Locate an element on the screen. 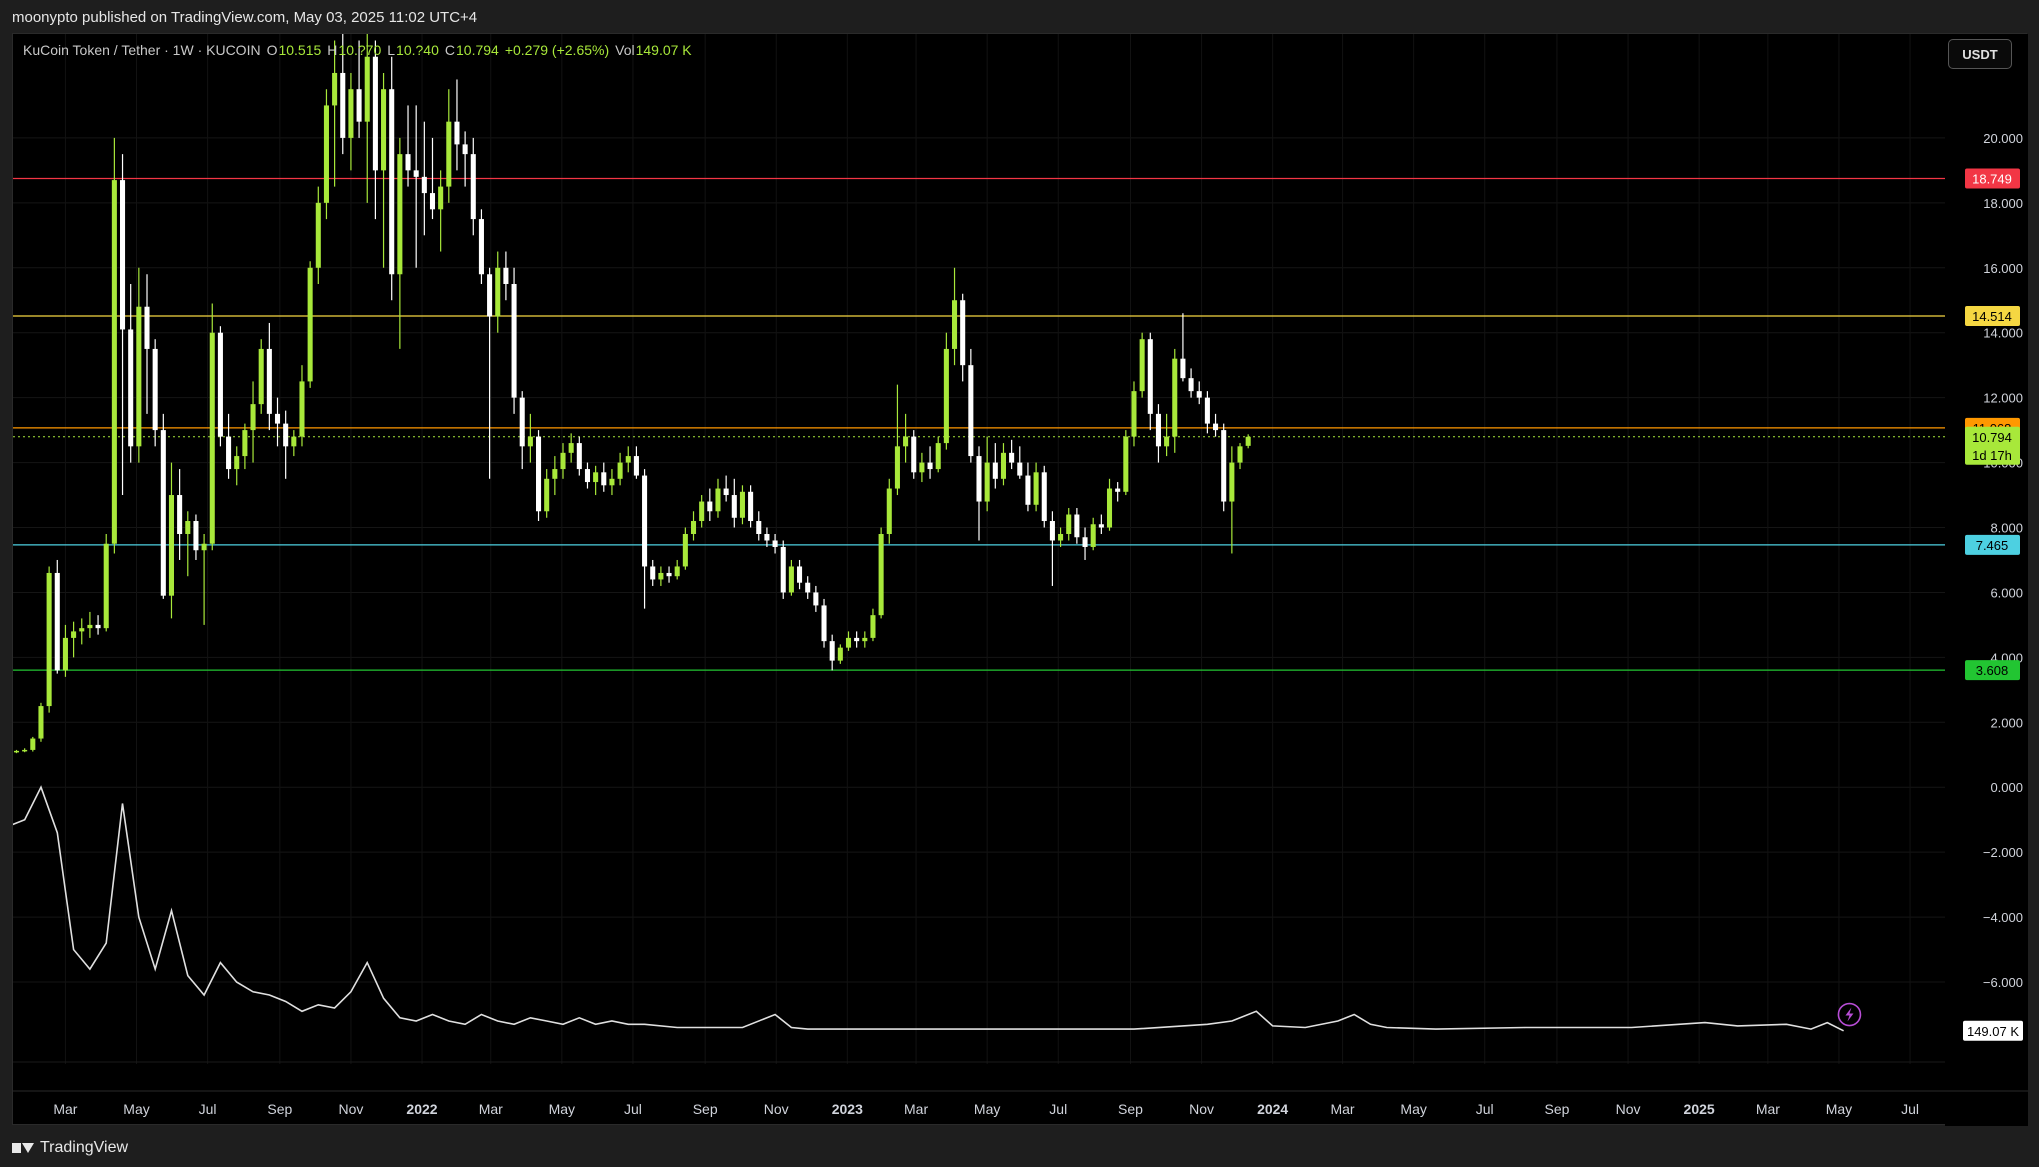 This screenshot has width=2039, height=1167. price-tick-label: 6.000 is located at coordinates (2006, 592).